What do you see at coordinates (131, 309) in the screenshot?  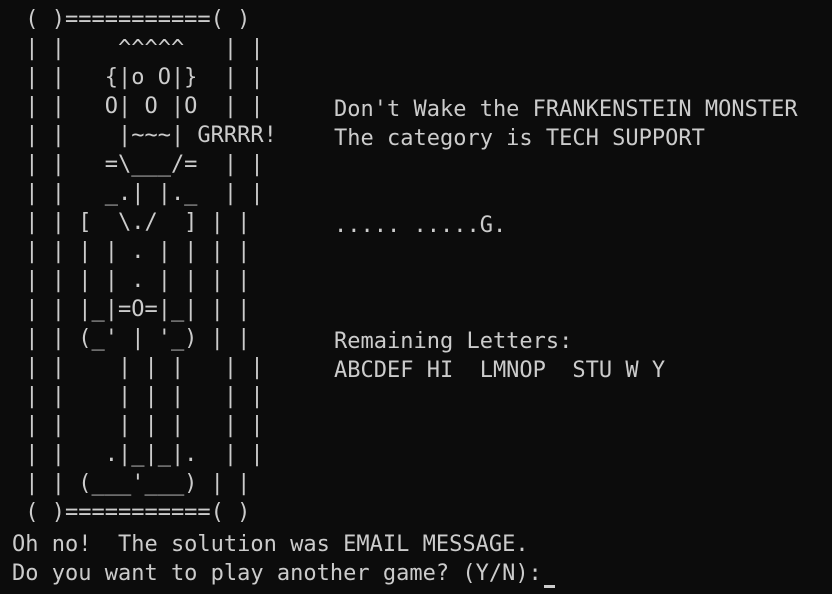 I see `art-line-11: | | |_|=O=|_| | |` at bounding box center [131, 309].